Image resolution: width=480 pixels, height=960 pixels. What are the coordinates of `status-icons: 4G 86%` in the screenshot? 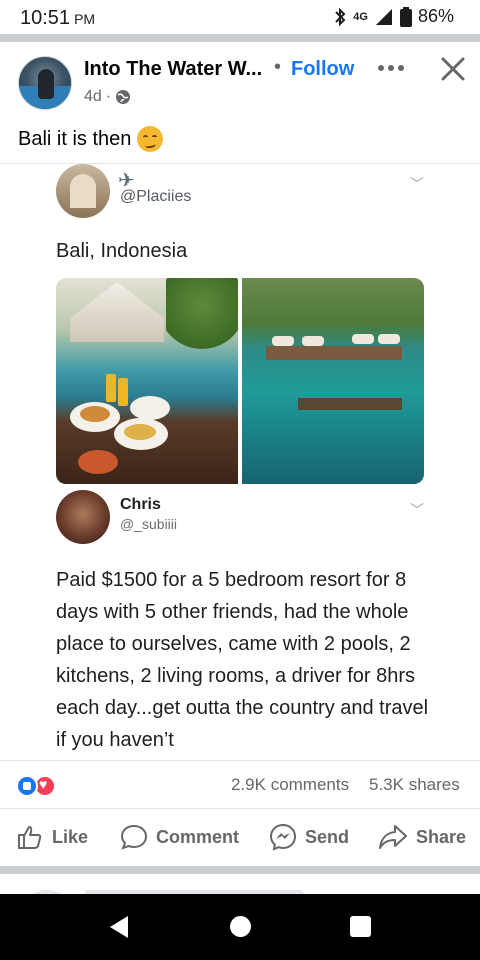 It's located at (393, 16).